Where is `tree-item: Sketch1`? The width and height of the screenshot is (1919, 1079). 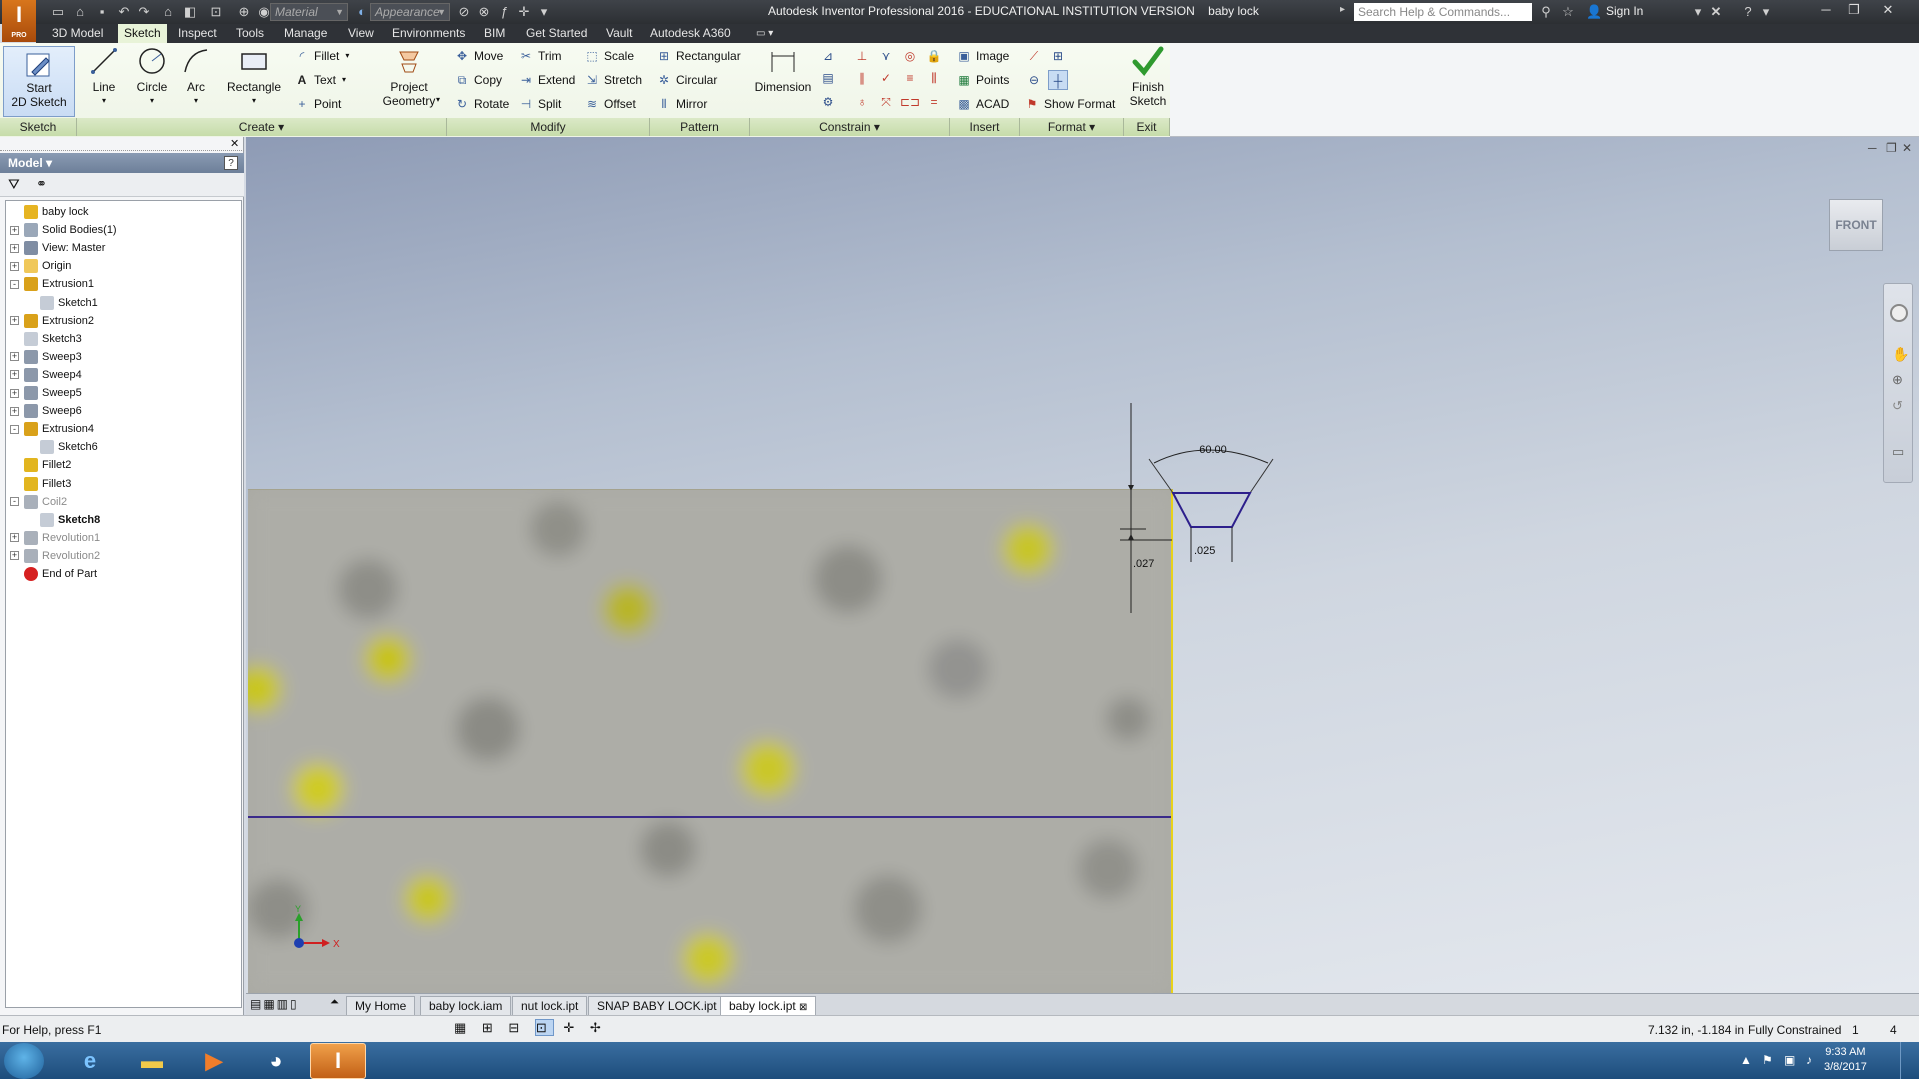
tree-item: Sketch1 is located at coordinates (62, 303).